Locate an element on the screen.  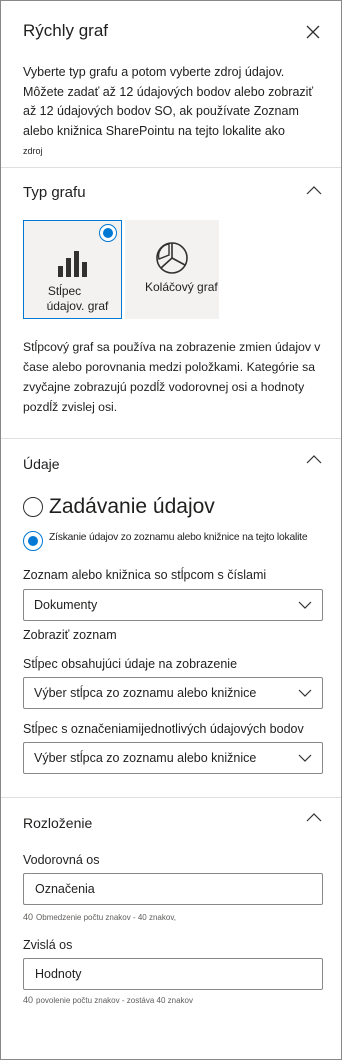
horizontal-axis-label: Vodorovná os is located at coordinates (61, 860).